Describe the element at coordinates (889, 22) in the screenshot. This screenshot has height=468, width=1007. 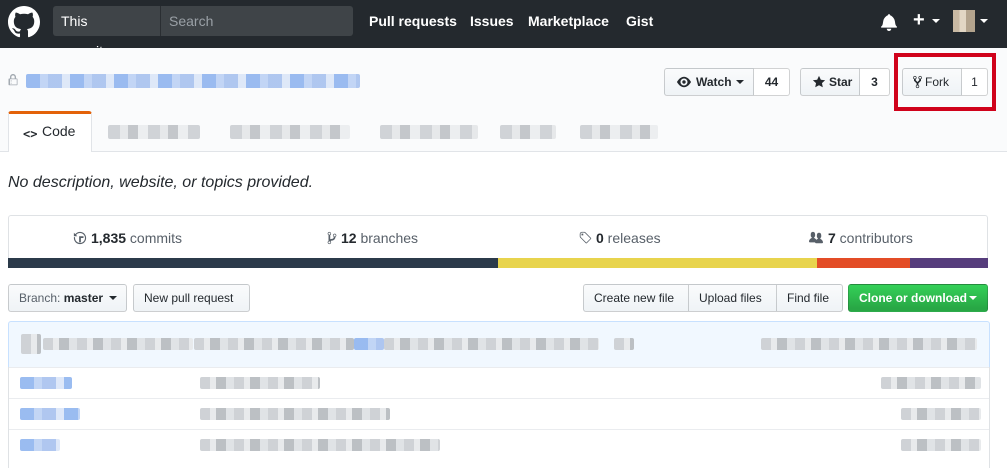
I see `notifications-bell-icon` at that location.